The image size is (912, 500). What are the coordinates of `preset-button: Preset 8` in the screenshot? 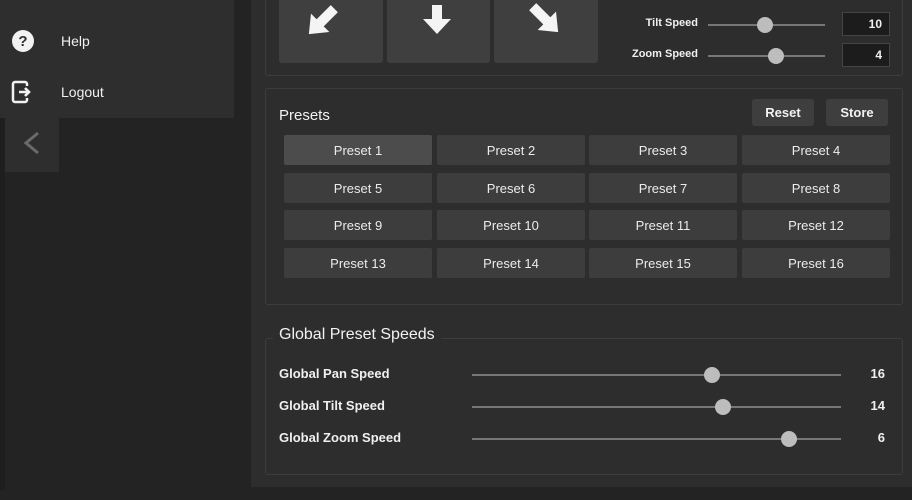 It's located at (816, 188).